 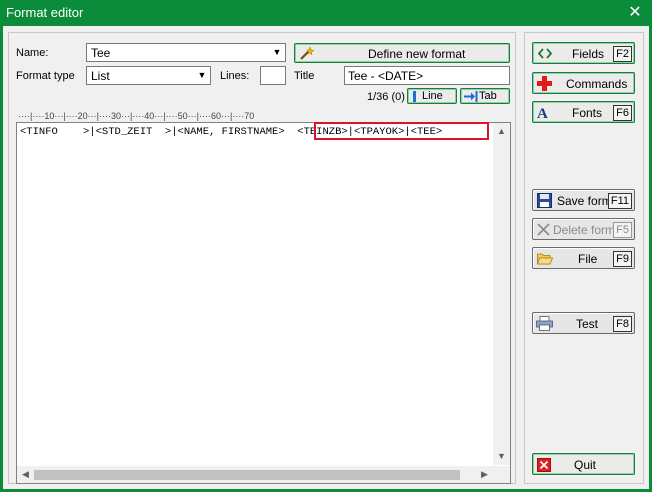 I want to click on line-button: Line, so click(x=432, y=96).